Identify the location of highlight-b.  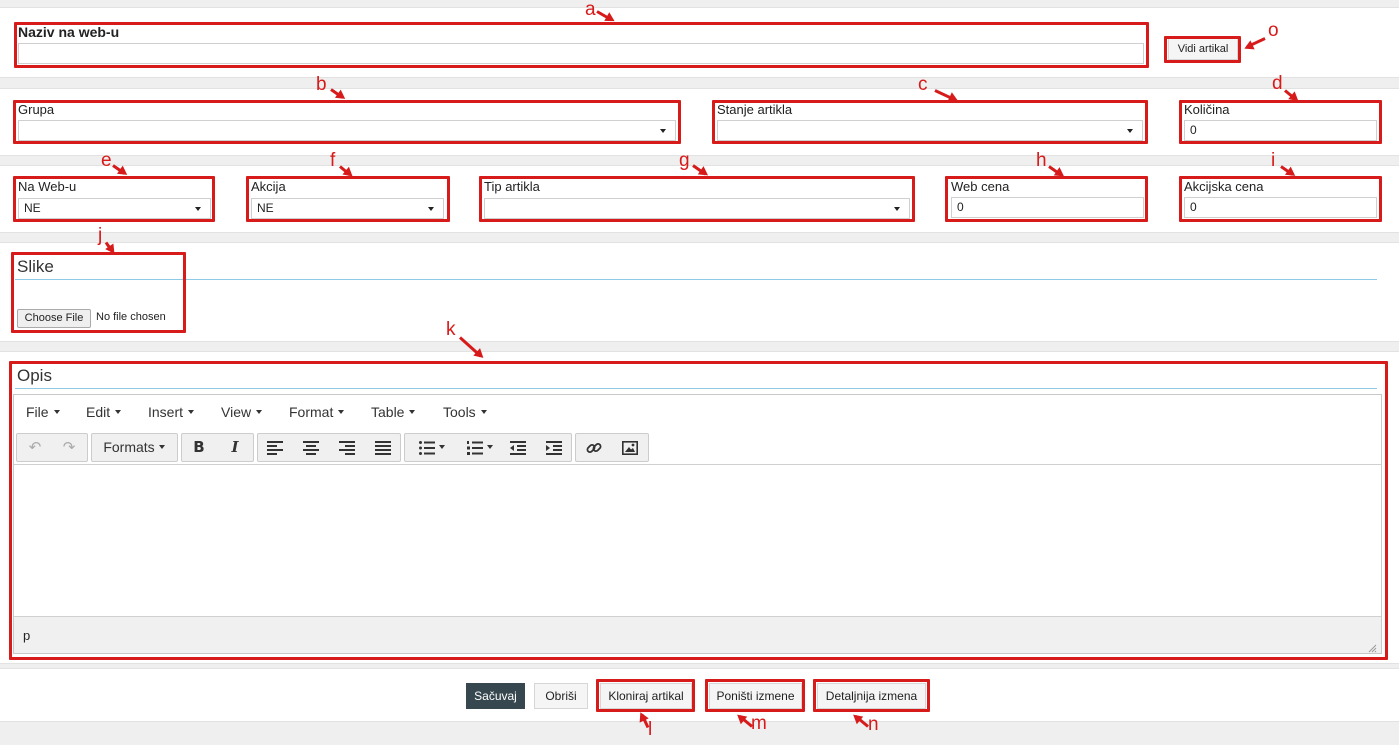
(347, 122).